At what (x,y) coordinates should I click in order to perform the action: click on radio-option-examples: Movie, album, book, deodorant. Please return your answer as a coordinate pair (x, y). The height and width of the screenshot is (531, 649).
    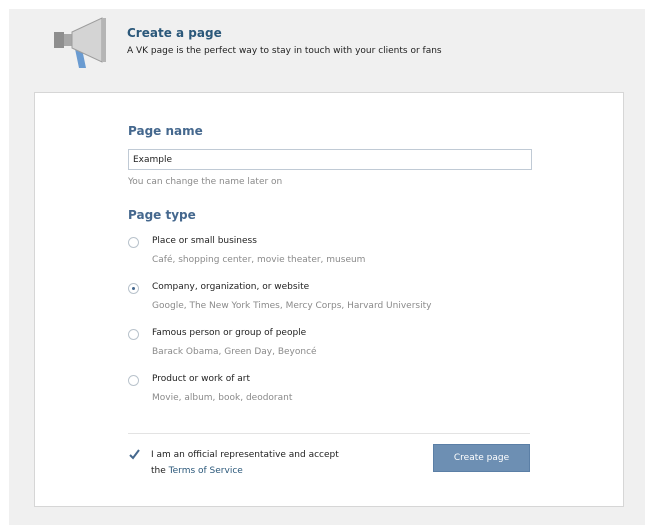
    Looking at the image, I should click on (222, 398).